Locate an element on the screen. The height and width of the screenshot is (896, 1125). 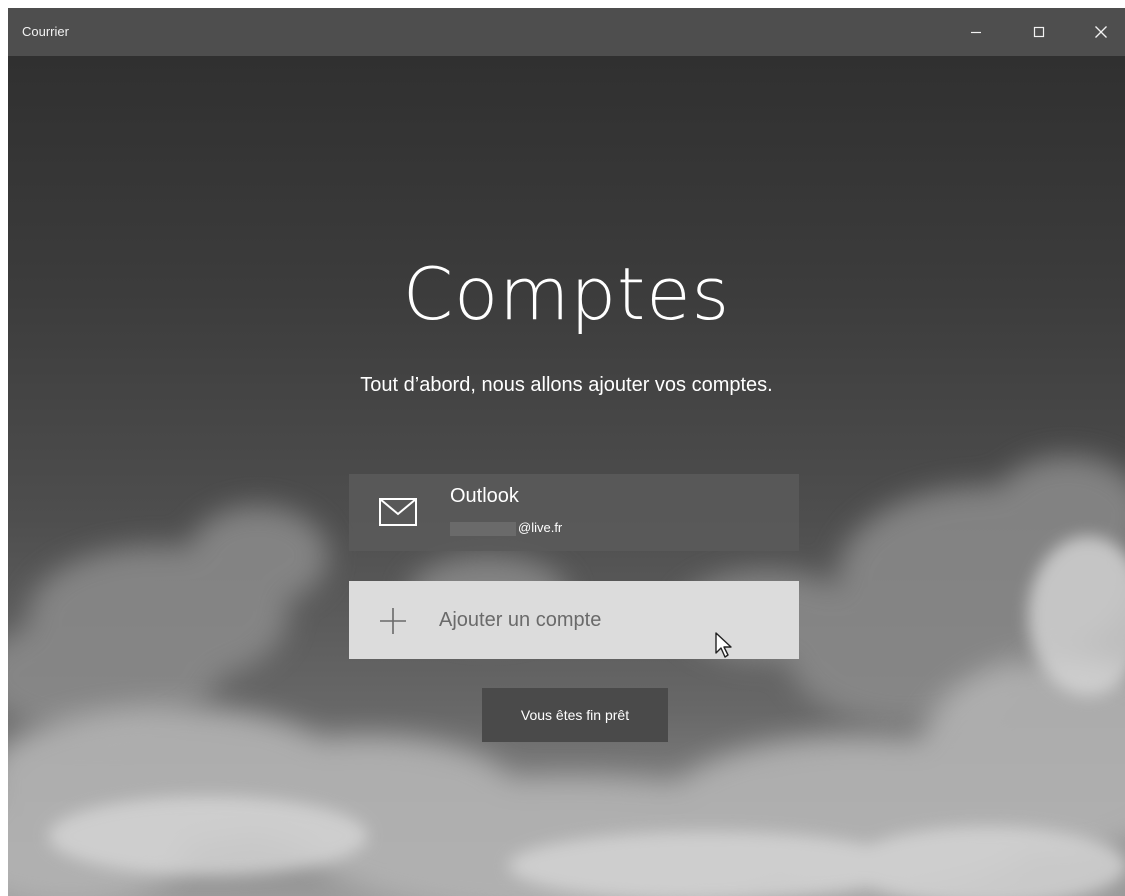
account-tile-outlook: Outlook @live.fr is located at coordinates (574, 512).